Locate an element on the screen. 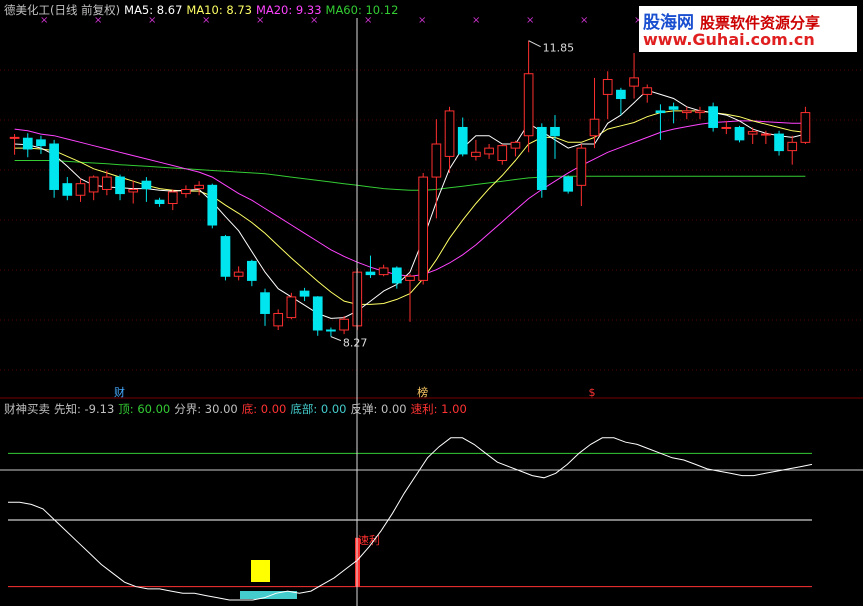 This screenshot has height=606, width=863. ma5-label: MA5: 8.67 is located at coordinates (153, 10).